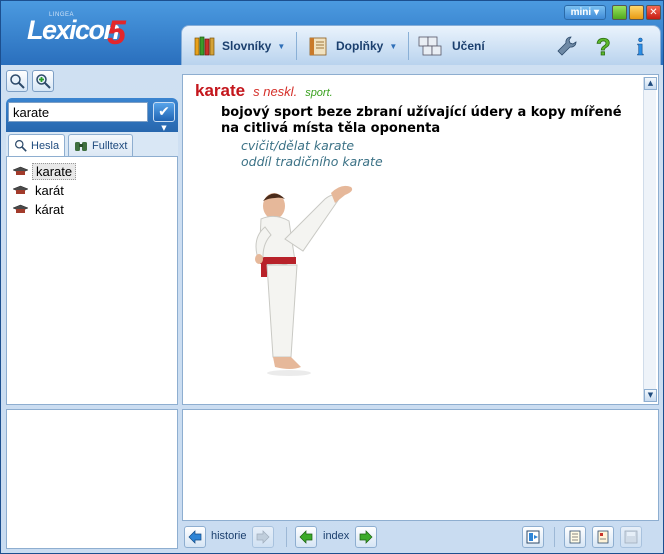 Image resolution: width=664 pixels, height=554 pixels. Describe the element at coordinates (49, 209) in the screenshot. I see `list-item-label: kárat` at that location.